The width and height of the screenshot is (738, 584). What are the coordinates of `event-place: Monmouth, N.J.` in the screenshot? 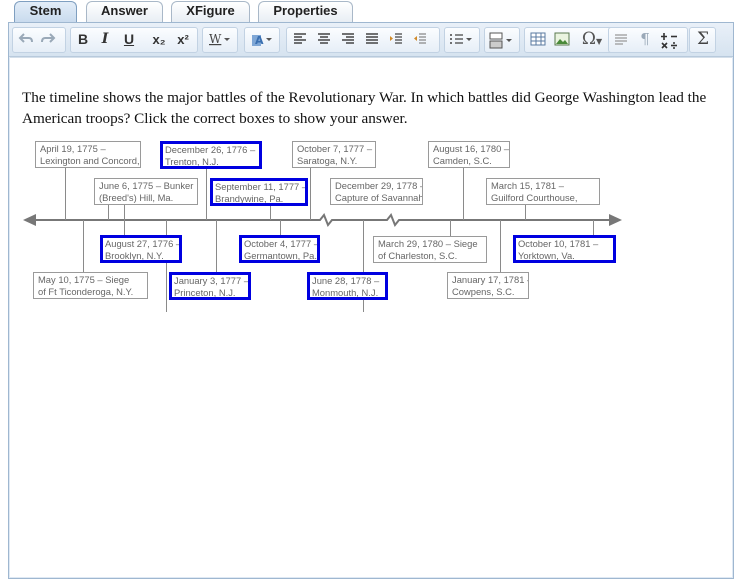 It's located at (345, 292).